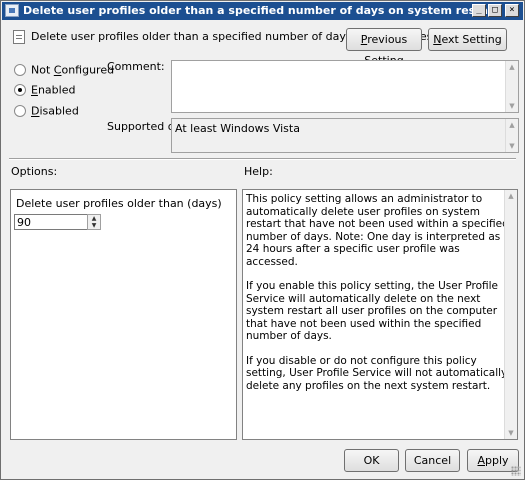 The width and height of the screenshot is (525, 480). Describe the element at coordinates (258, 171) in the screenshot. I see `help-label: Help:` at that location.